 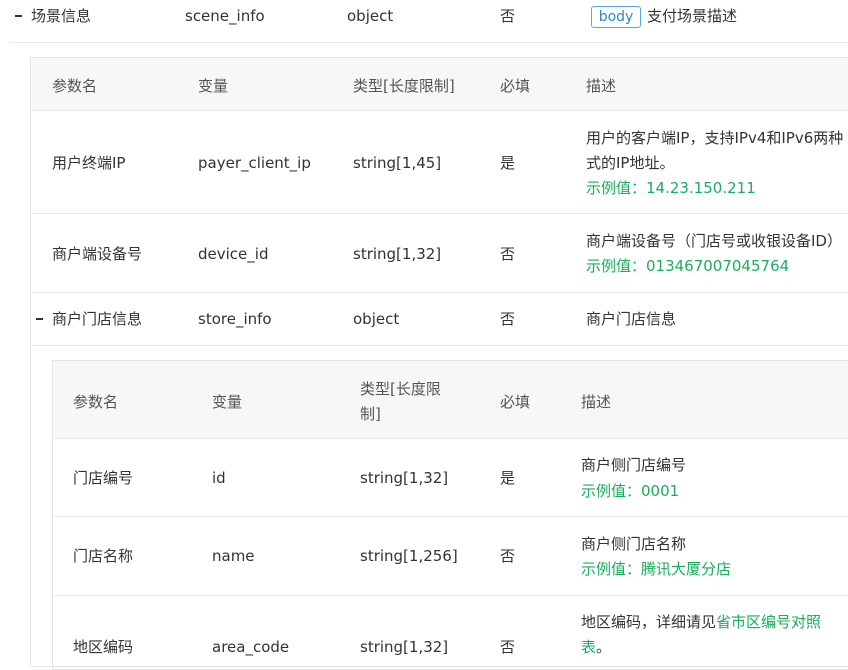 I want to click on param-variable: scene_info, so click(x=225, y=16).